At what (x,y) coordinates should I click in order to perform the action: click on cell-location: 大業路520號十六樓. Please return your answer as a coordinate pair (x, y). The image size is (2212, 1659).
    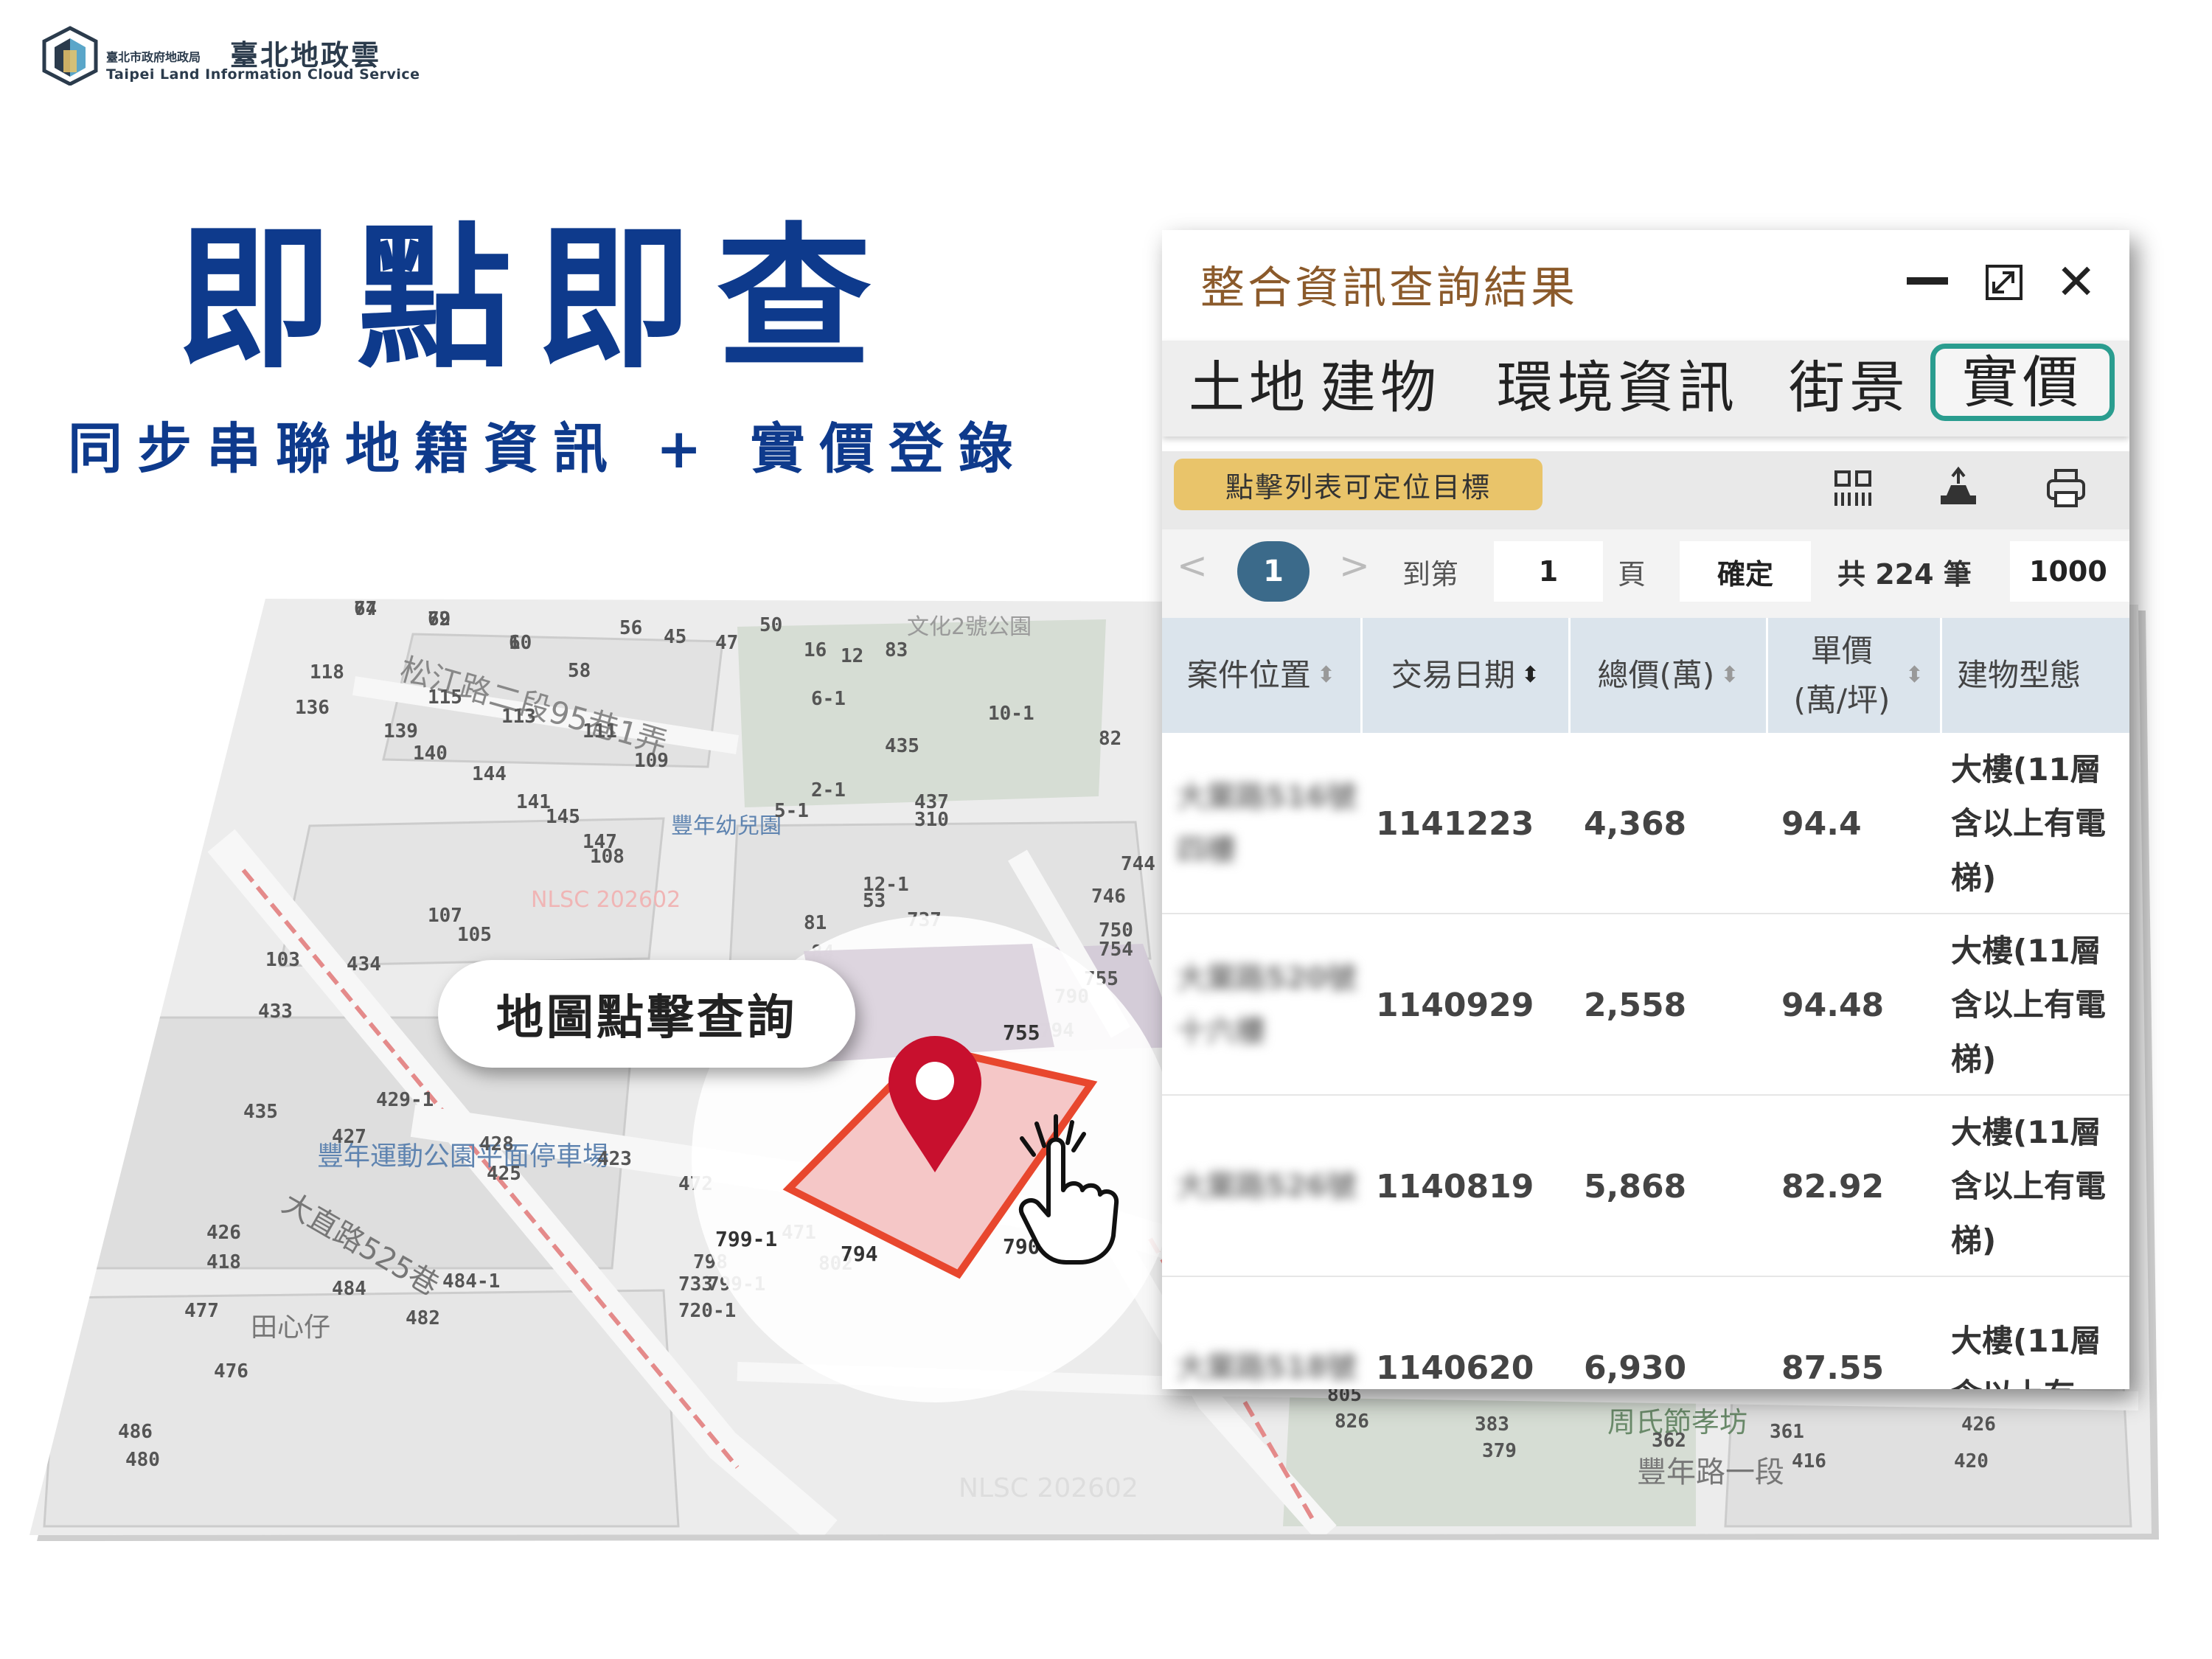
    Looking at the image, I should click on (1267, 1004).